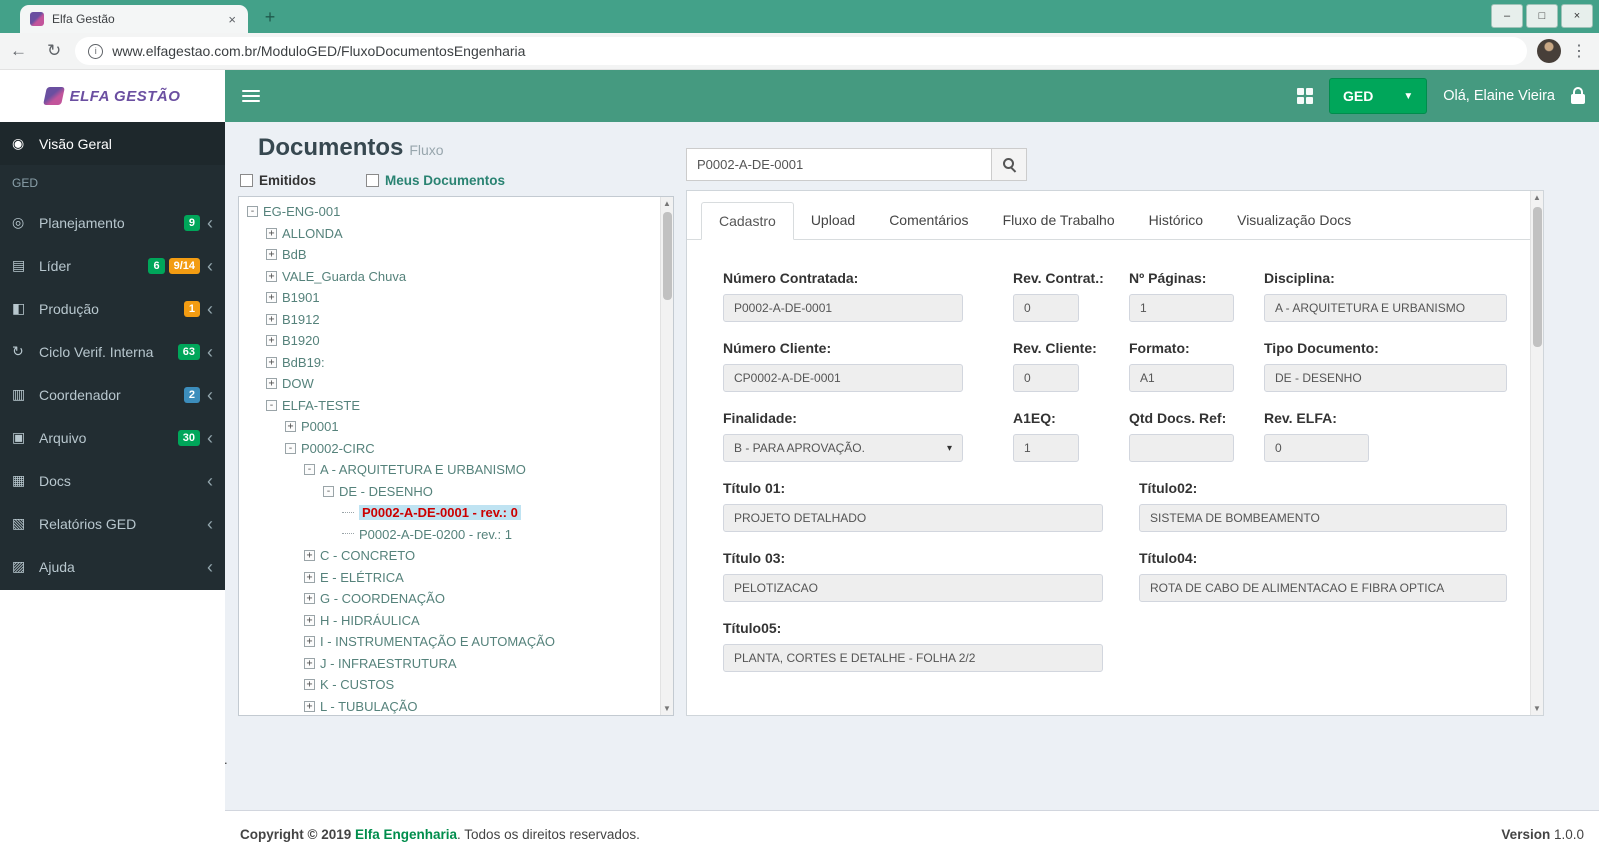  What do you see at coordinates (1046, 308) in the screenshot?
I see `field-rev-contrat: 0` at bounding box center [1046, 308].